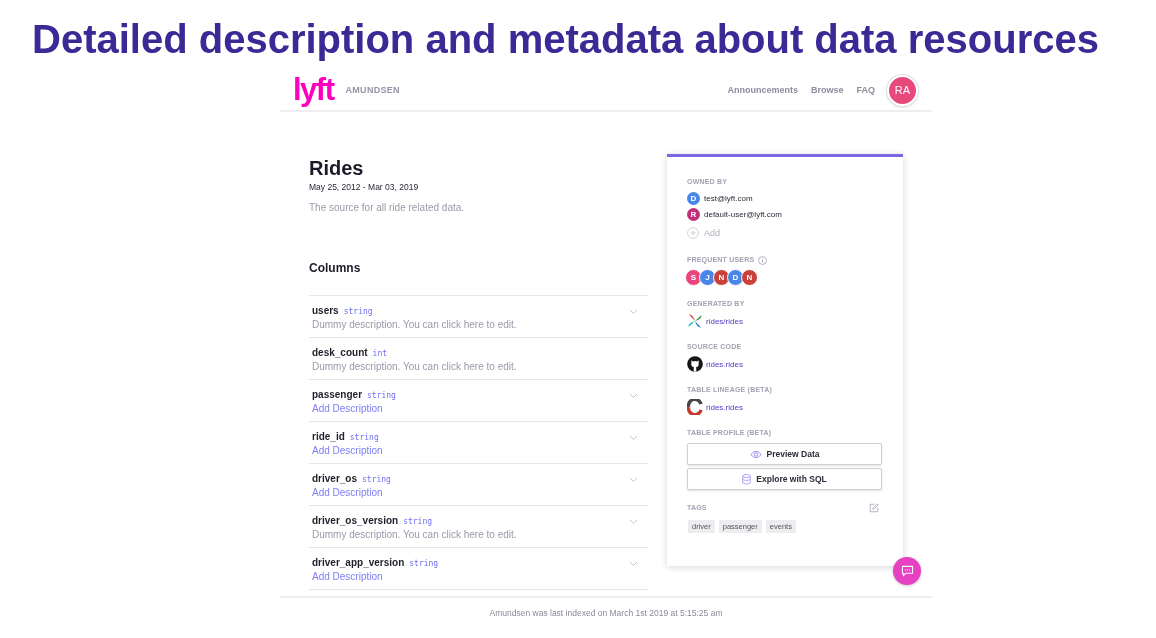  I want to click on cat-silhouette-icon, so click(695, 364).